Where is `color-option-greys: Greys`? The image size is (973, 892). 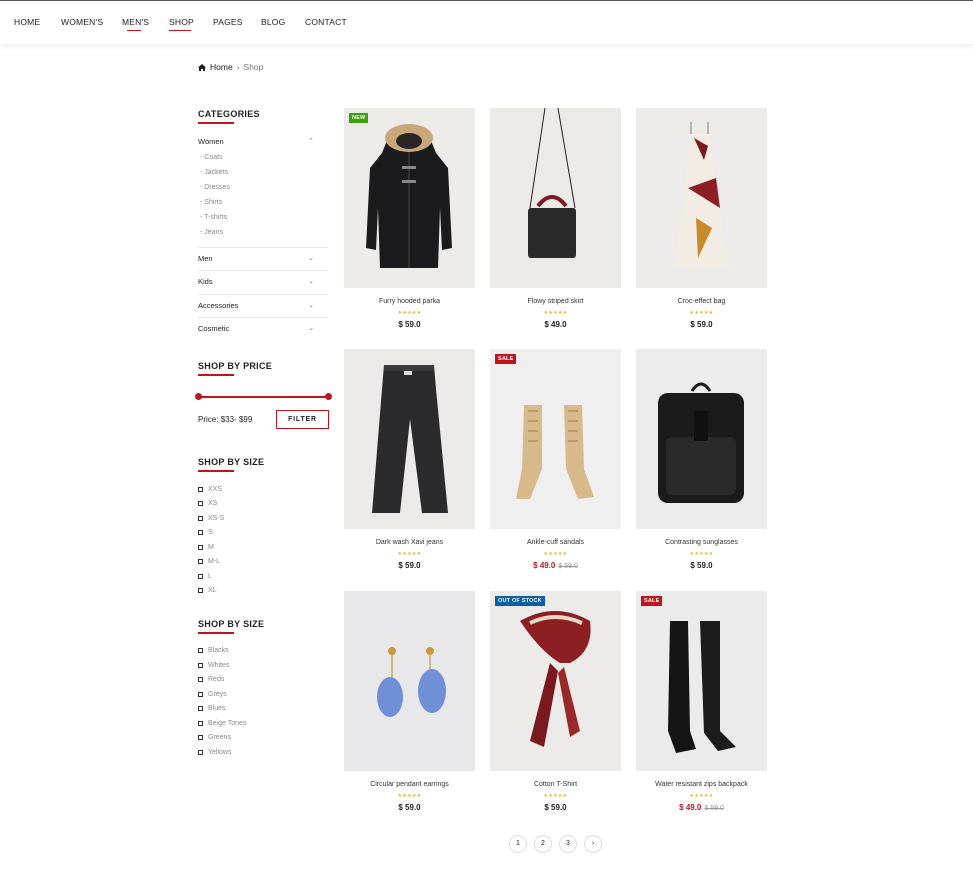
color-option-greys: Greys is located at coordinates (212, 694).